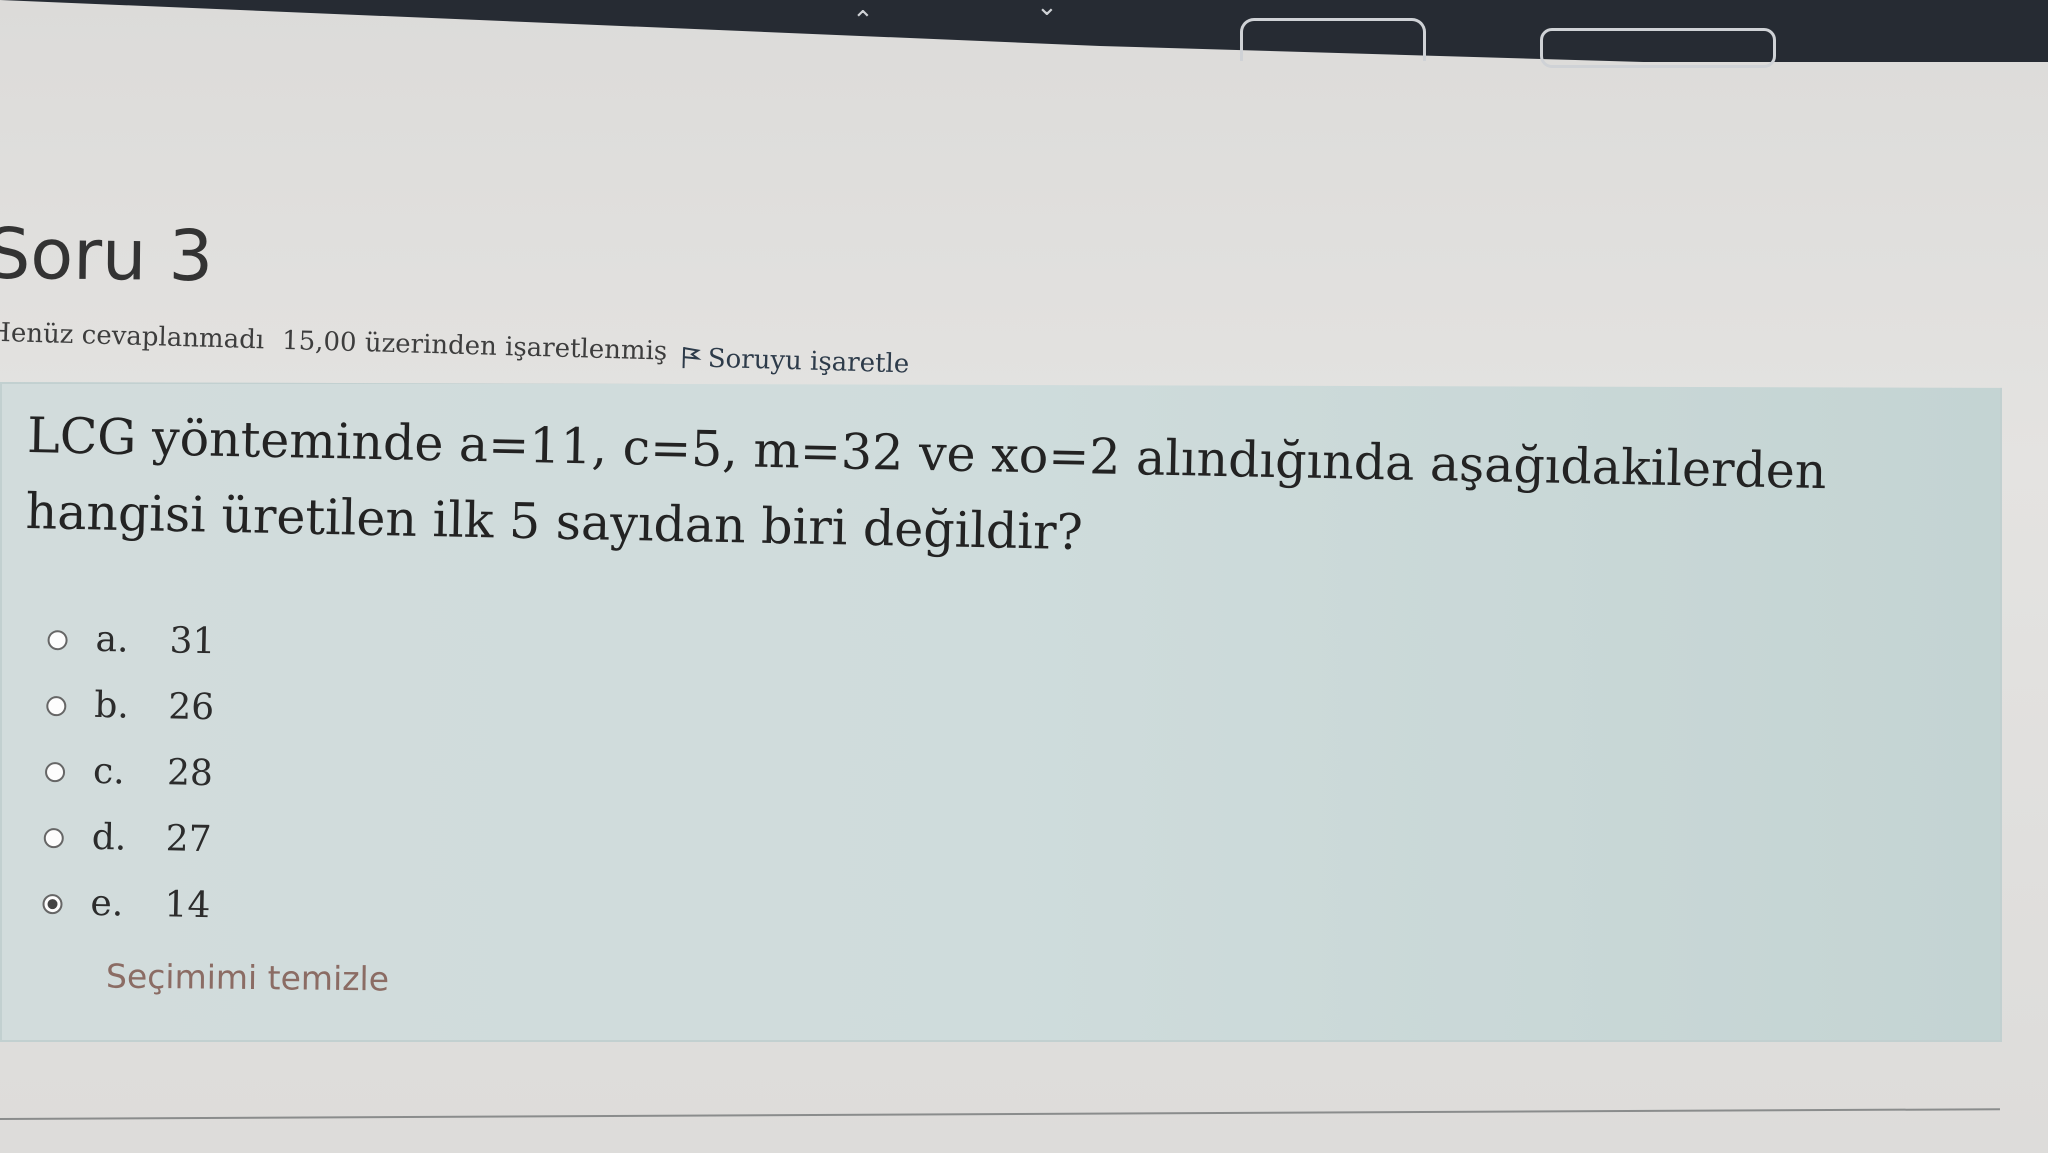 The width and height of the screenshot is (2048, 1153). What do you see at coordinates (132, 336) in the screenshot?
I see `question-status: Henüz cevaplanmadı` at bounding box center [132, 336].